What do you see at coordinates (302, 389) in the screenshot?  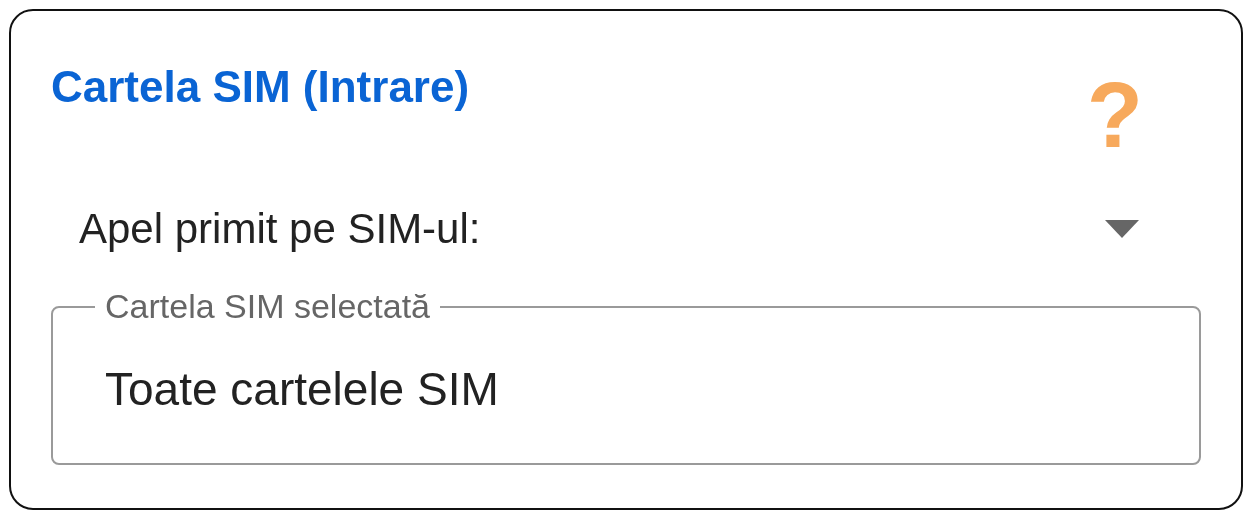 I see `field-value: Toate cartelele SIM` at bounding box center [302, 389].